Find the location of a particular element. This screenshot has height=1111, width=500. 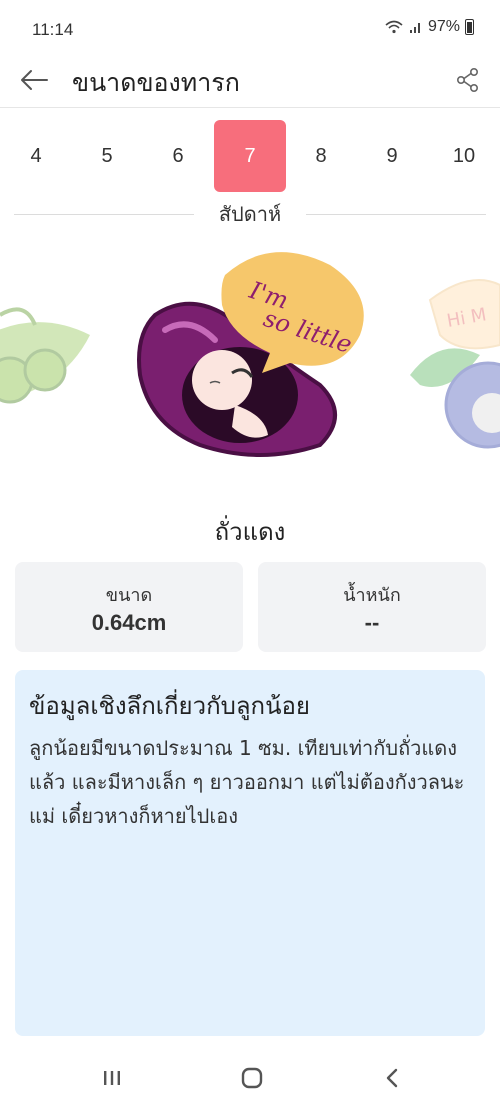

system-back-button is located at coordinates (392, 1078).